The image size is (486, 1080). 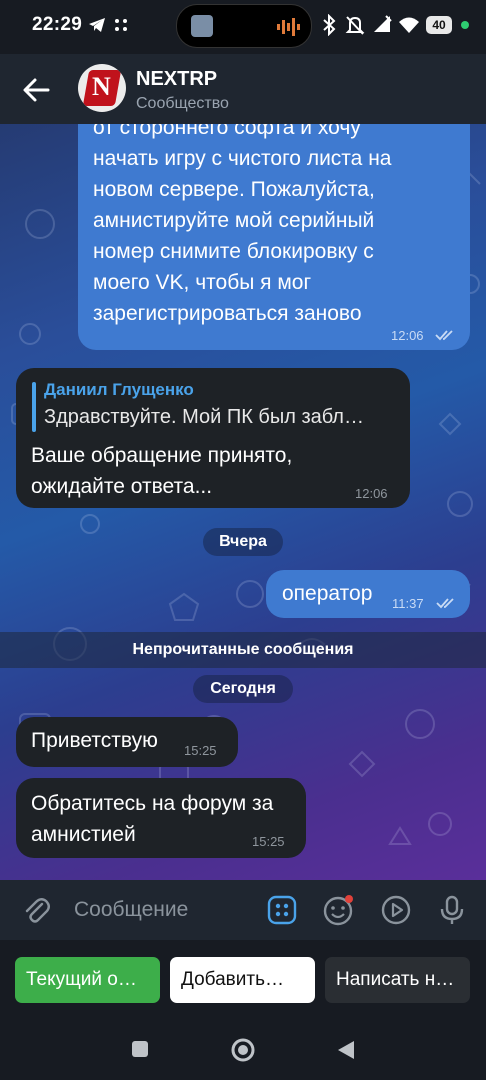 I want to click on date-separator-today: Сегодня, so click(x=243, y=689).